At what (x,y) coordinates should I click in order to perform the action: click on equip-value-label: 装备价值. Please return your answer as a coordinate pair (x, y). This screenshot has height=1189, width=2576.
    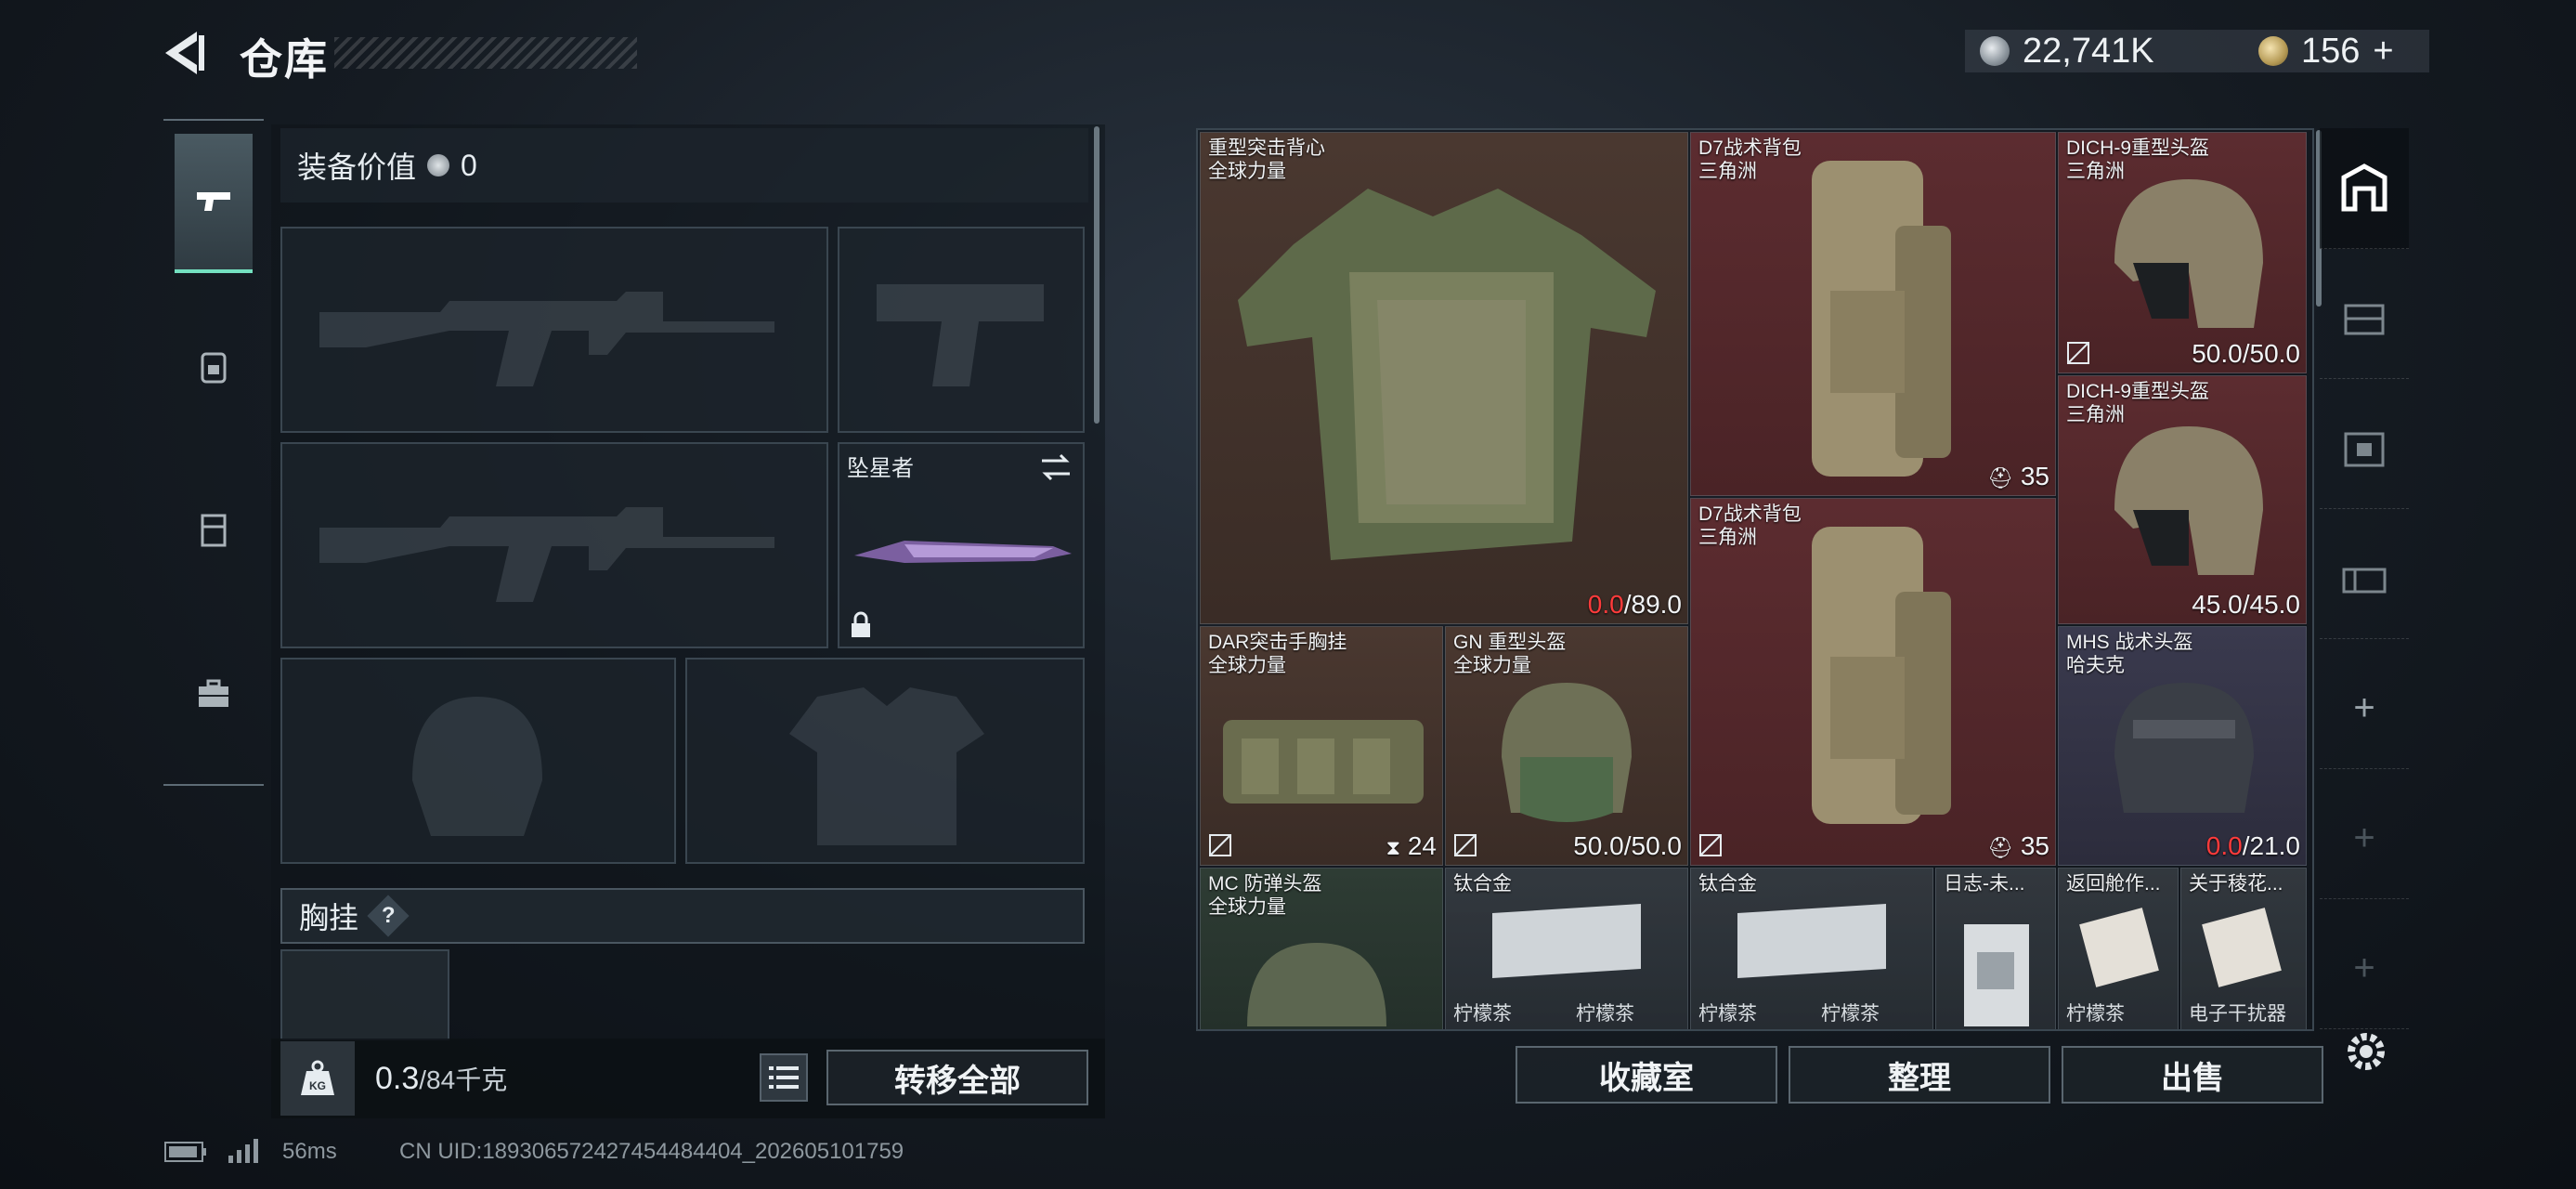
    Looking at the image, I should click on (357, 167).